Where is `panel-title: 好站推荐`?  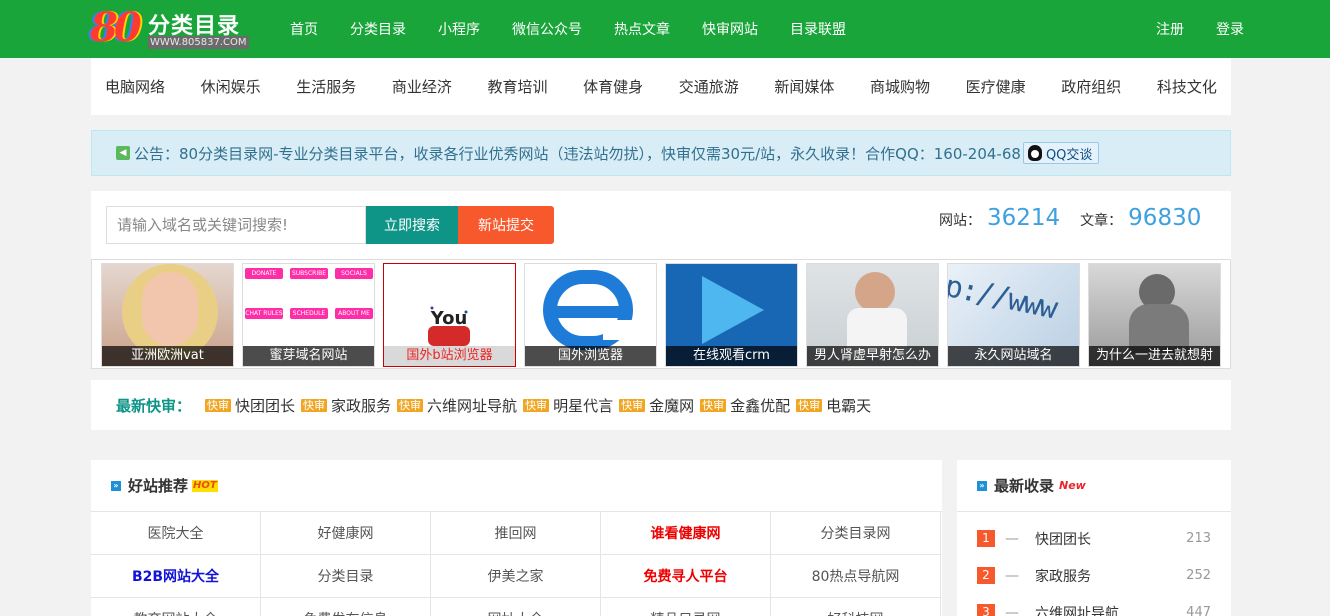 panel-title: 好站推荐 is located at coordinates (158, 486).